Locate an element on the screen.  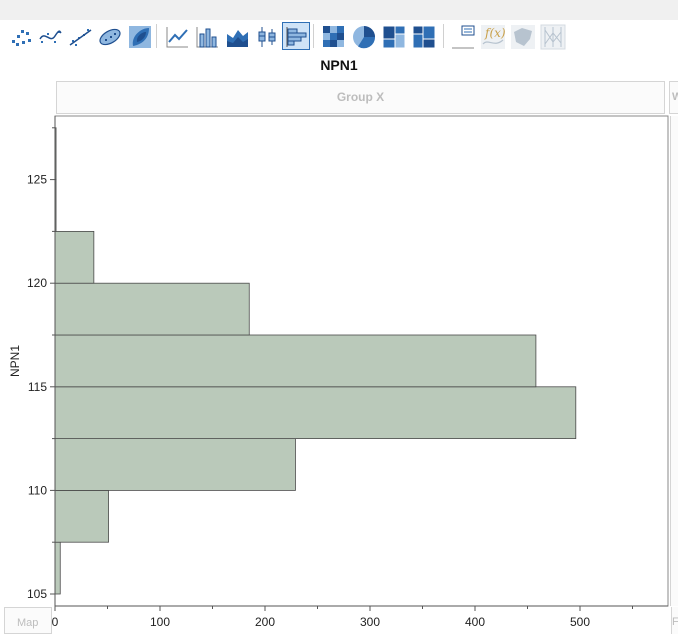
y-axis-label: NPN1 is located at coordinates (15, 361).